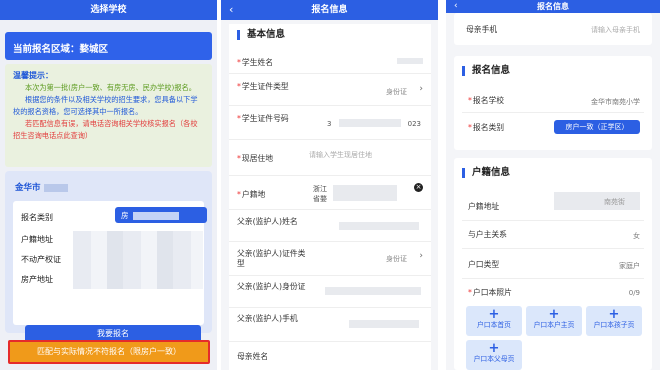  I want to click on enroll-school-value: 金华市南苑小学, so click(615, 102).